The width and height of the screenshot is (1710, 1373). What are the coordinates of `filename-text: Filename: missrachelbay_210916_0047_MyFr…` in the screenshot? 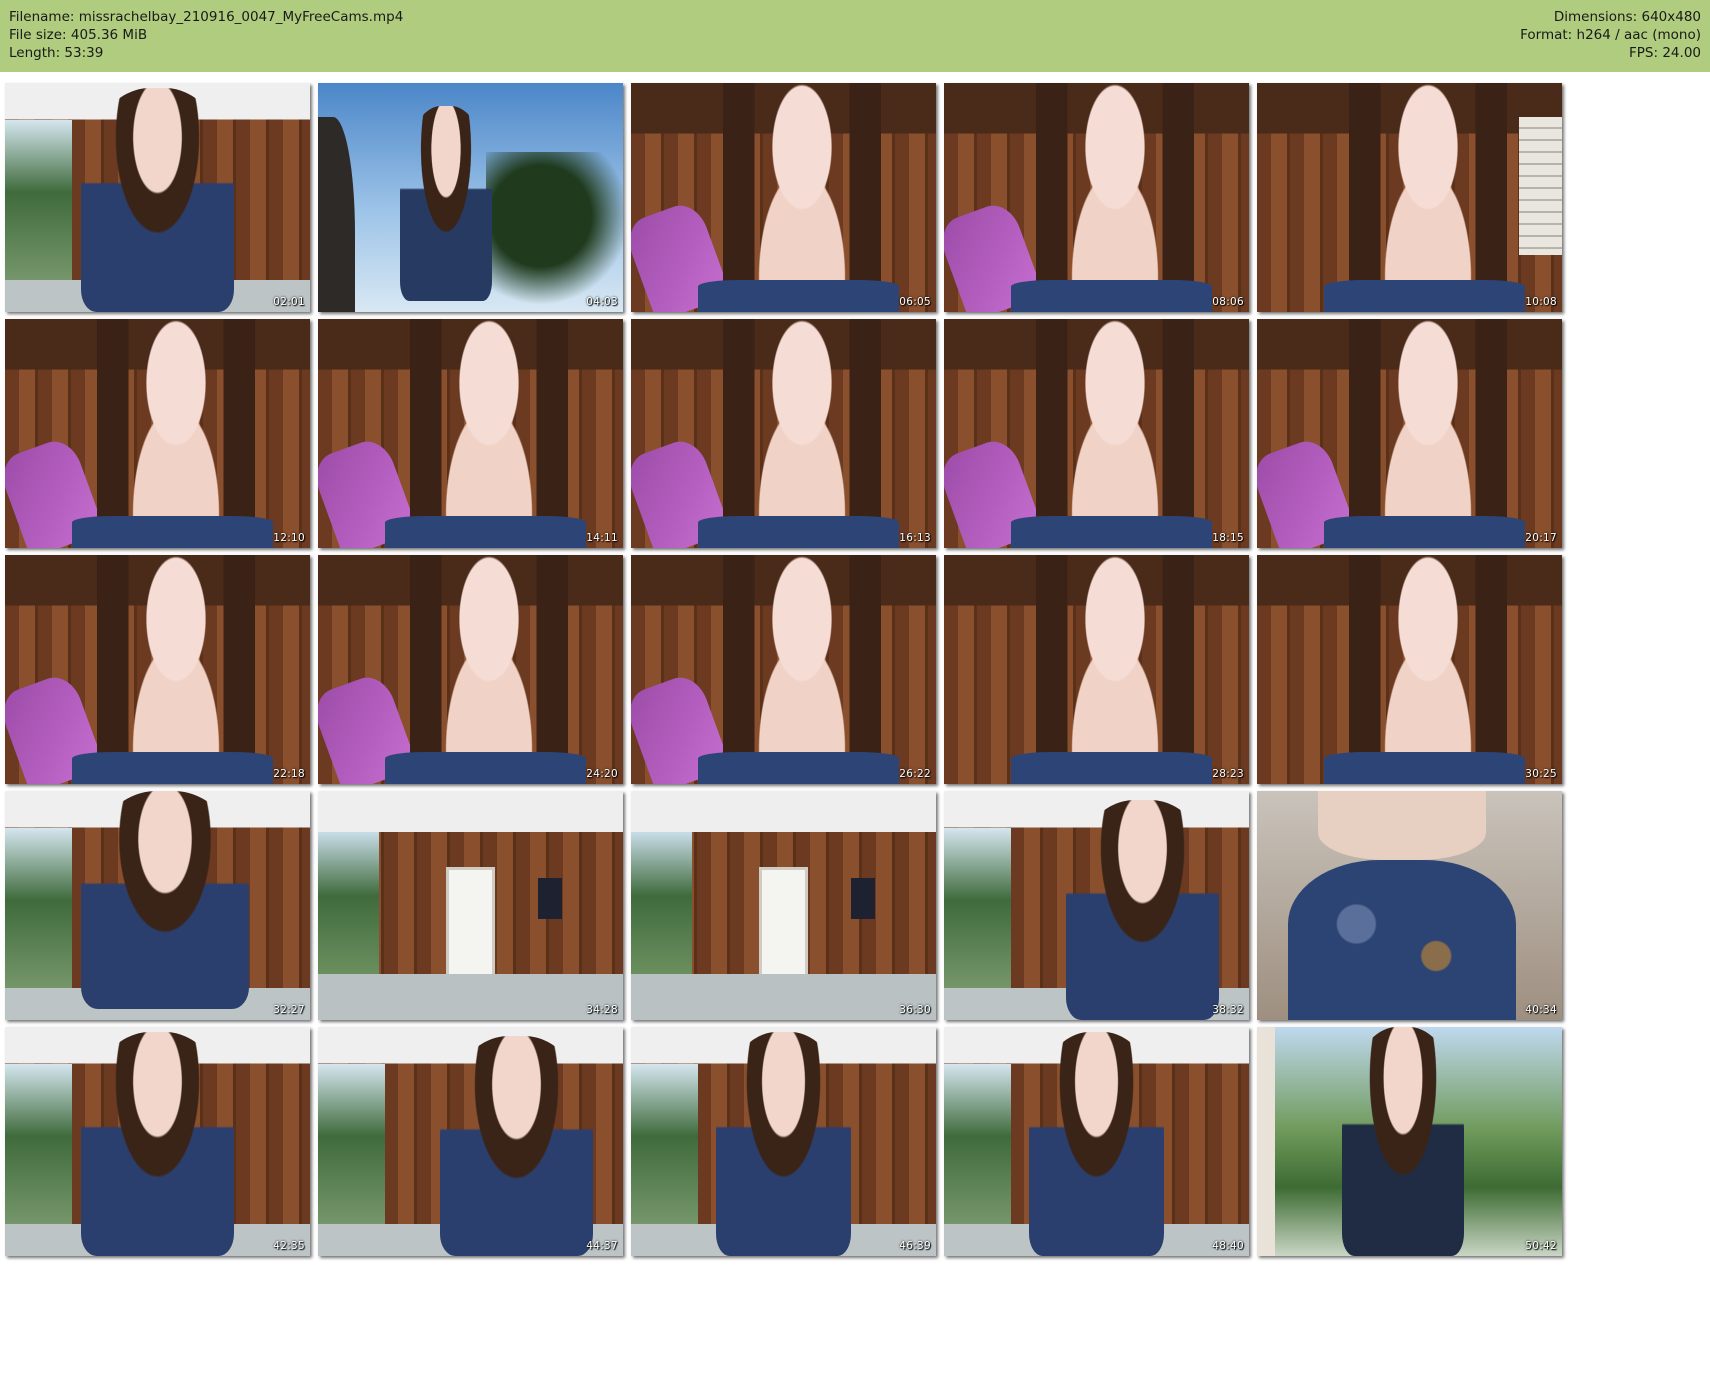 It's located at (206, 17).